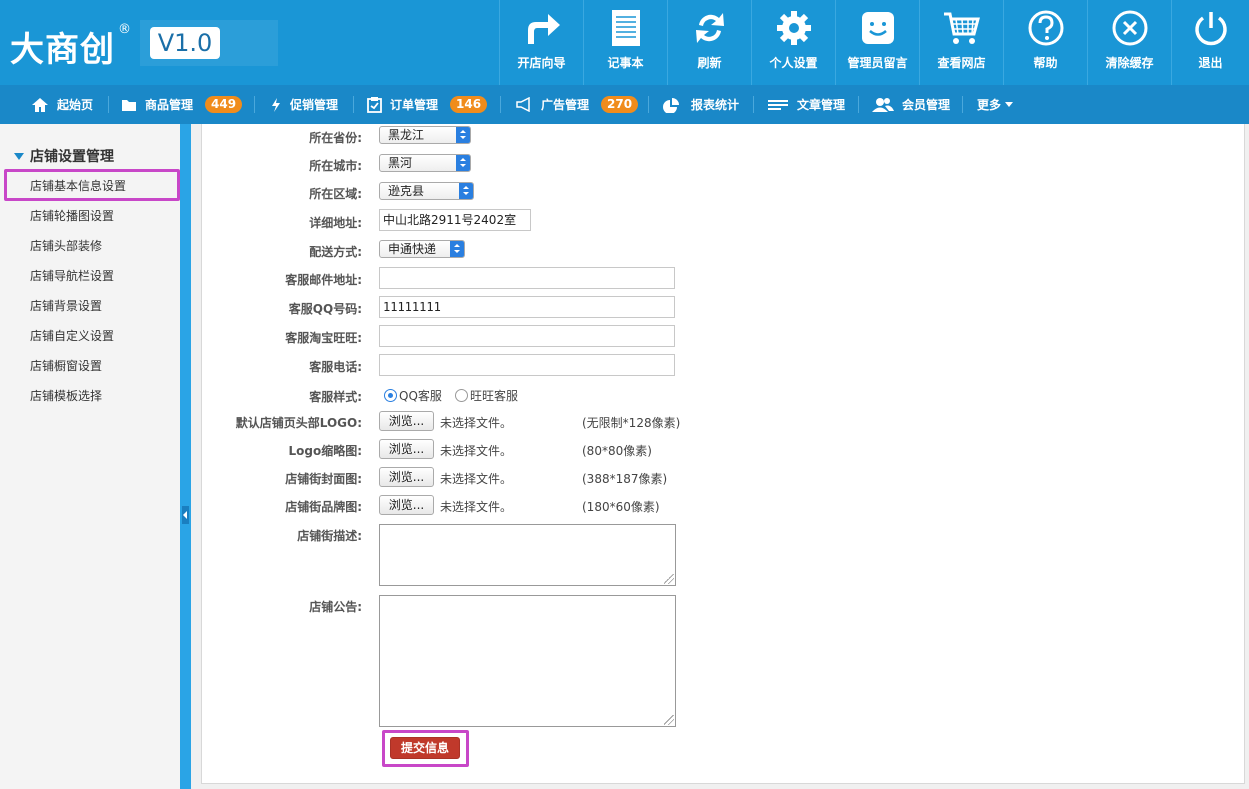  What do you see at coordinates (877, 42) in the screenshot?
I see `toolbar-admin-message-button: 管理员留言` at bounding box center [877, 42].